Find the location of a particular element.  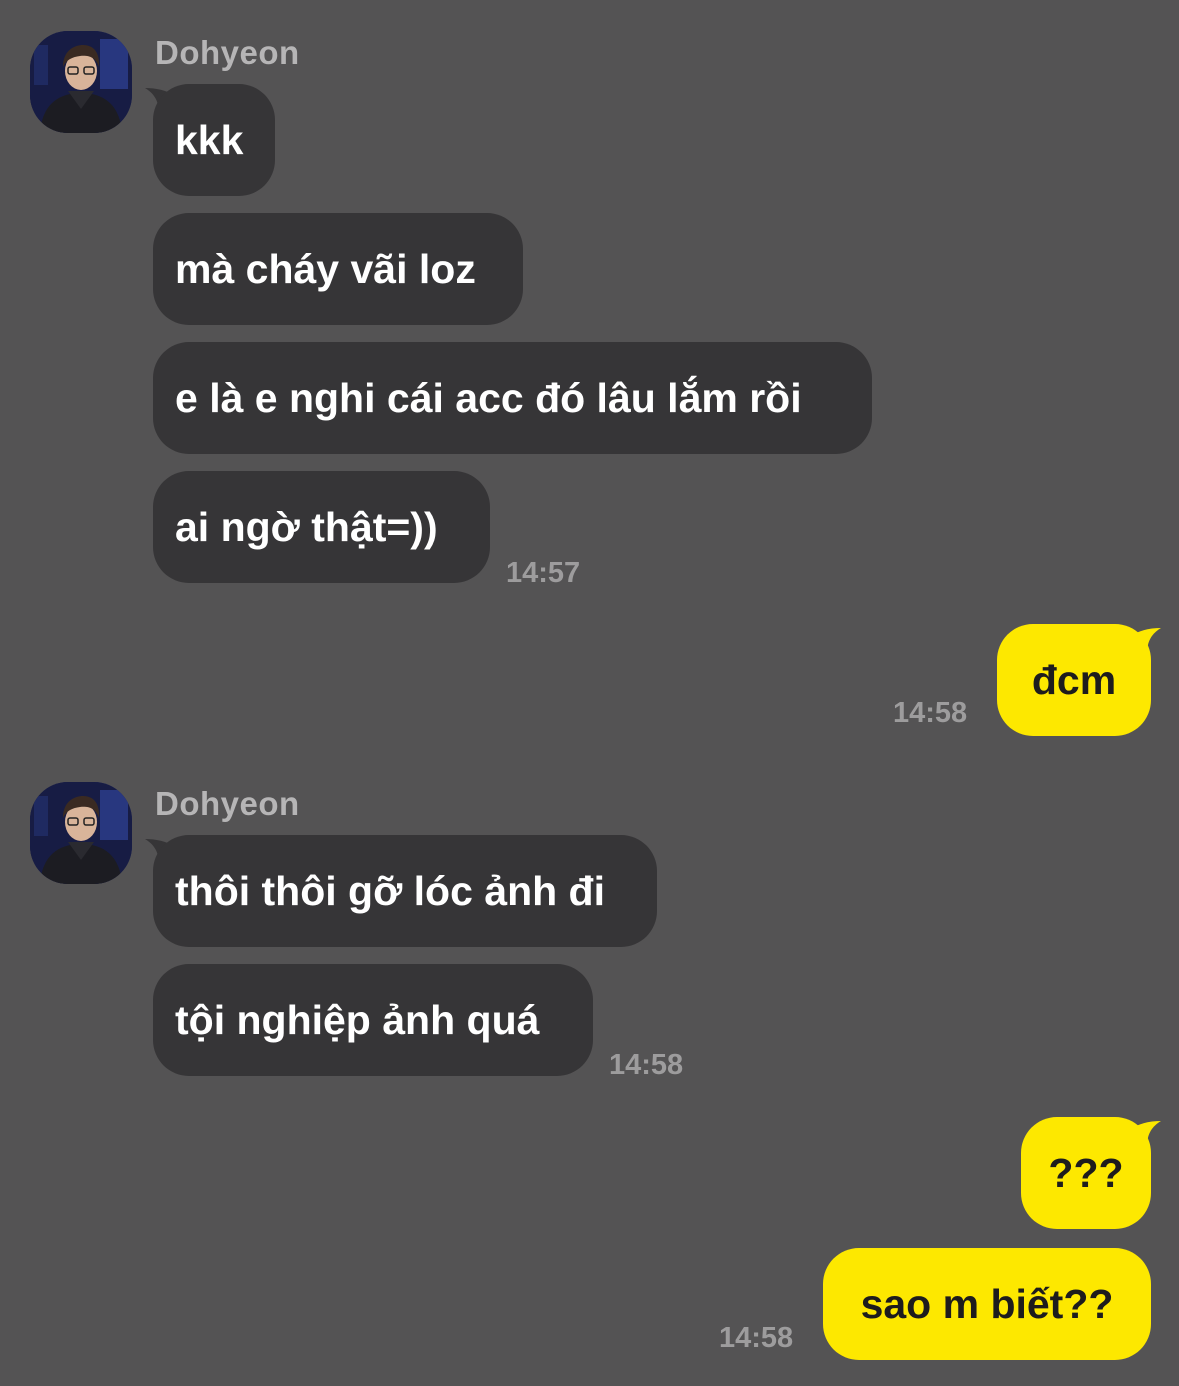

message-timestamp: 14:57 is located at coordinates (543, 573).